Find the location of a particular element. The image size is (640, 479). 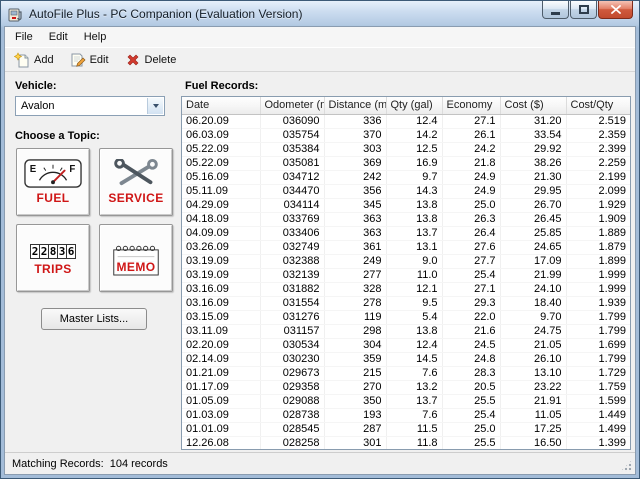

table-row: 05.22.09 035081 369 16.9 21.8 38.26 2.259 is located at coordinates (406, 163).